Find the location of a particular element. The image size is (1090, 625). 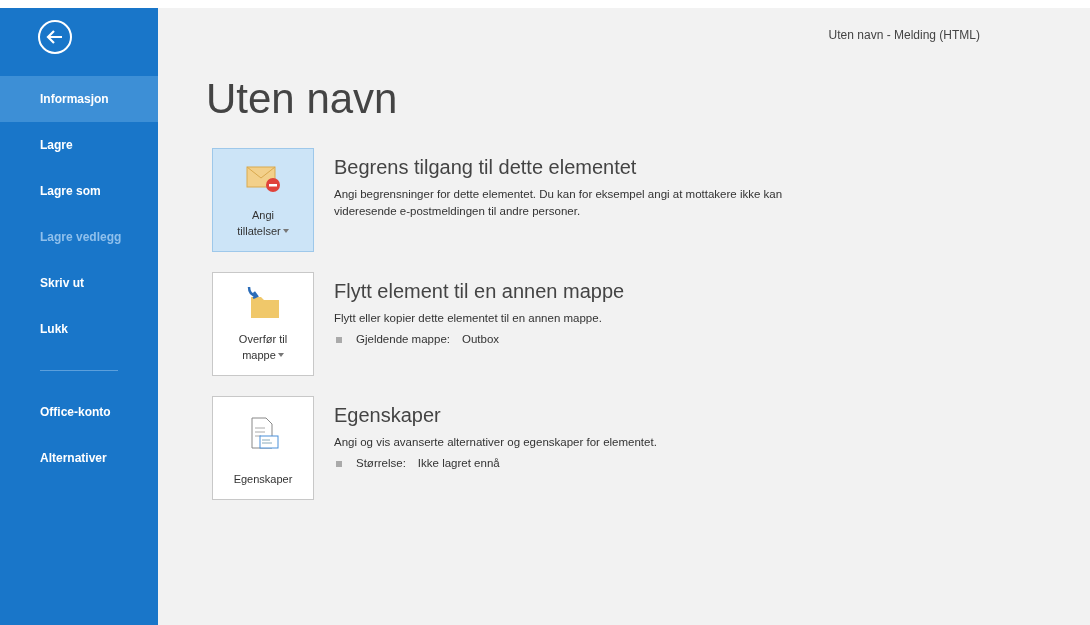

action-button: Egenskaper is located at coordinates (263, 448).